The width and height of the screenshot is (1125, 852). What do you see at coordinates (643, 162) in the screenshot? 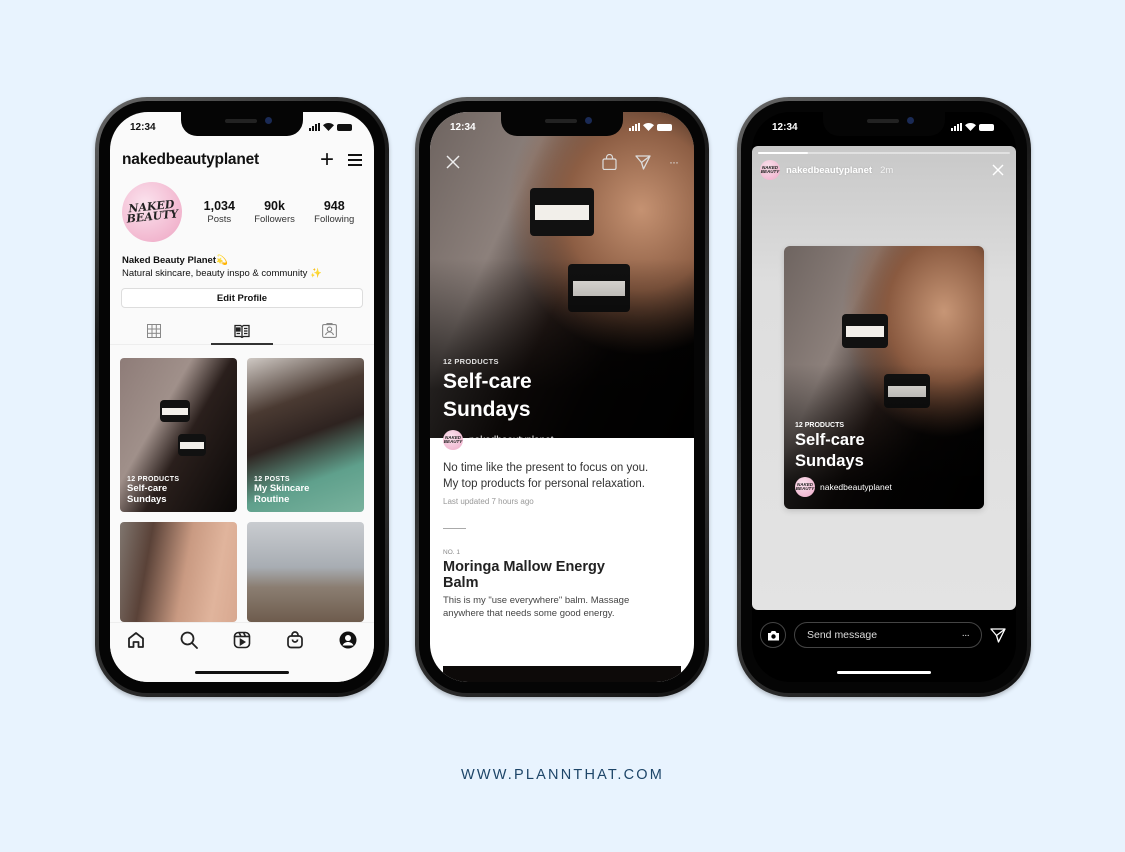
I see `share-icon` at bounding box center [643, 162].